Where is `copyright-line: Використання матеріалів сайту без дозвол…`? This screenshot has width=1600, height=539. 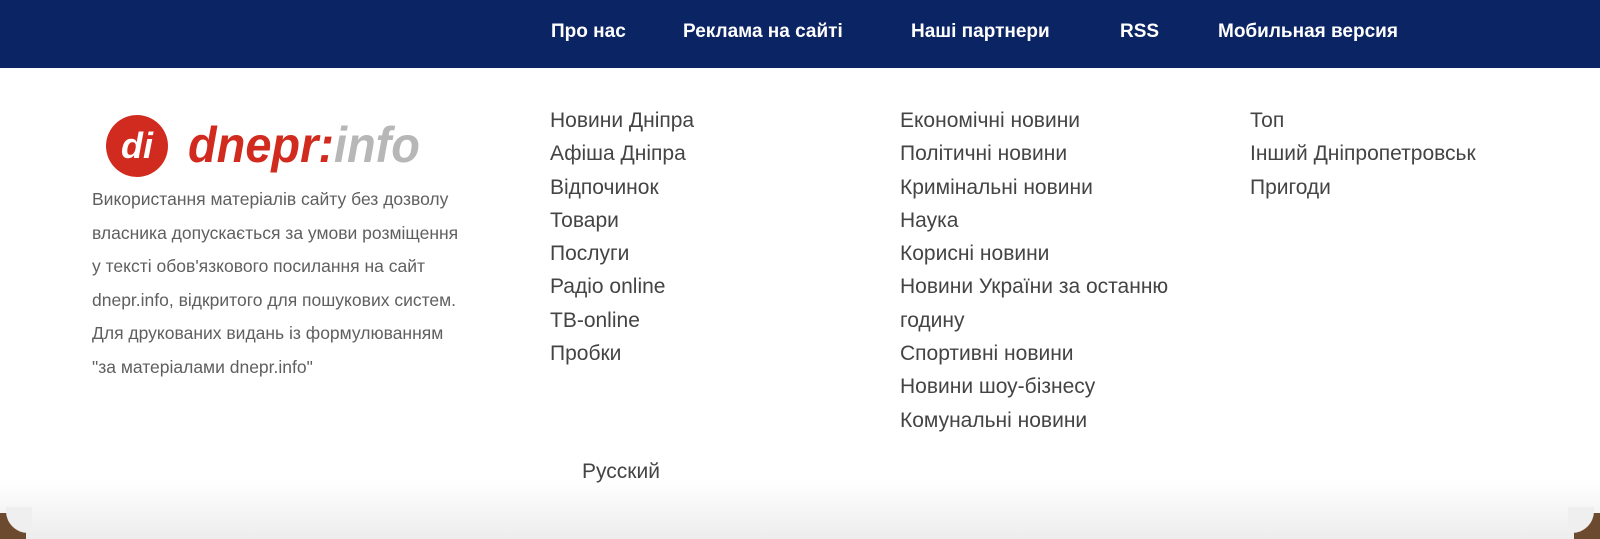 copyright-line: Використання матеріалів сайту без дозвол… is located at coordinates (270, 199).